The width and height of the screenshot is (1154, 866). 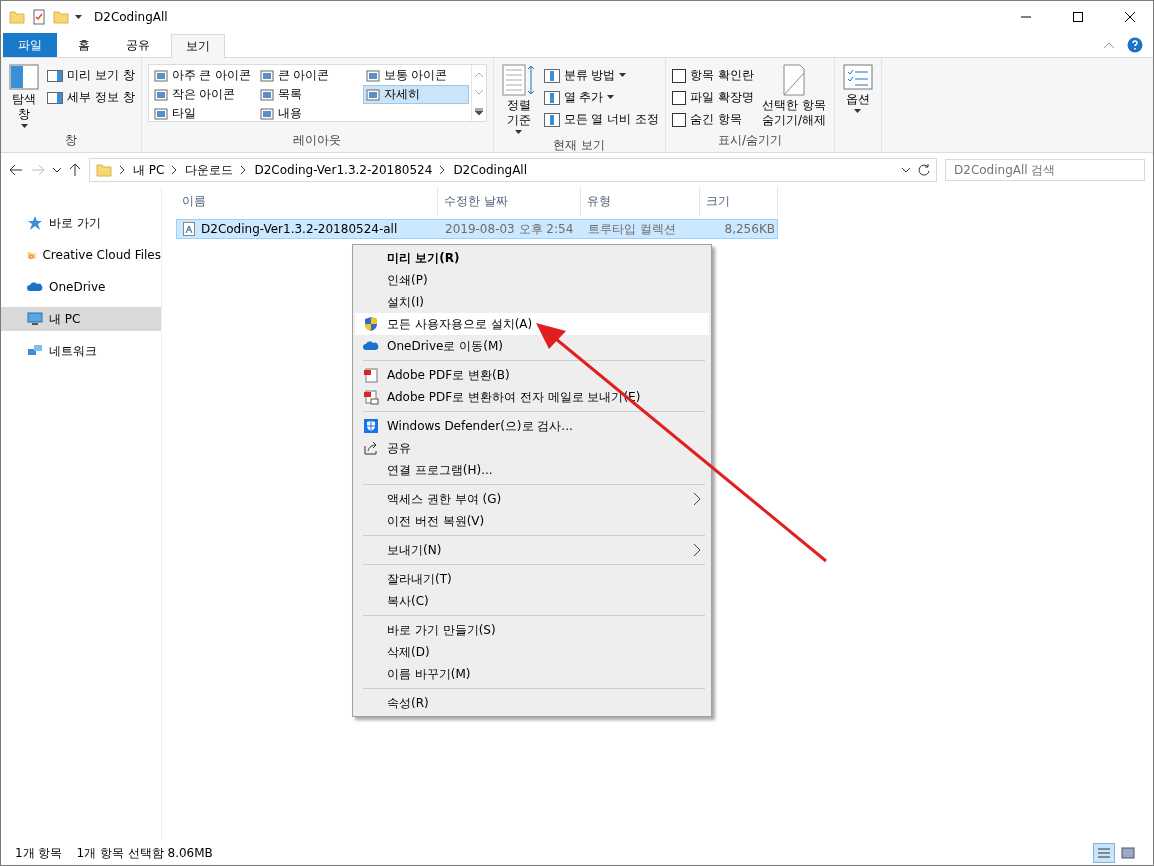 I want to click on column-header: 유형, so click(x=640, y=201).